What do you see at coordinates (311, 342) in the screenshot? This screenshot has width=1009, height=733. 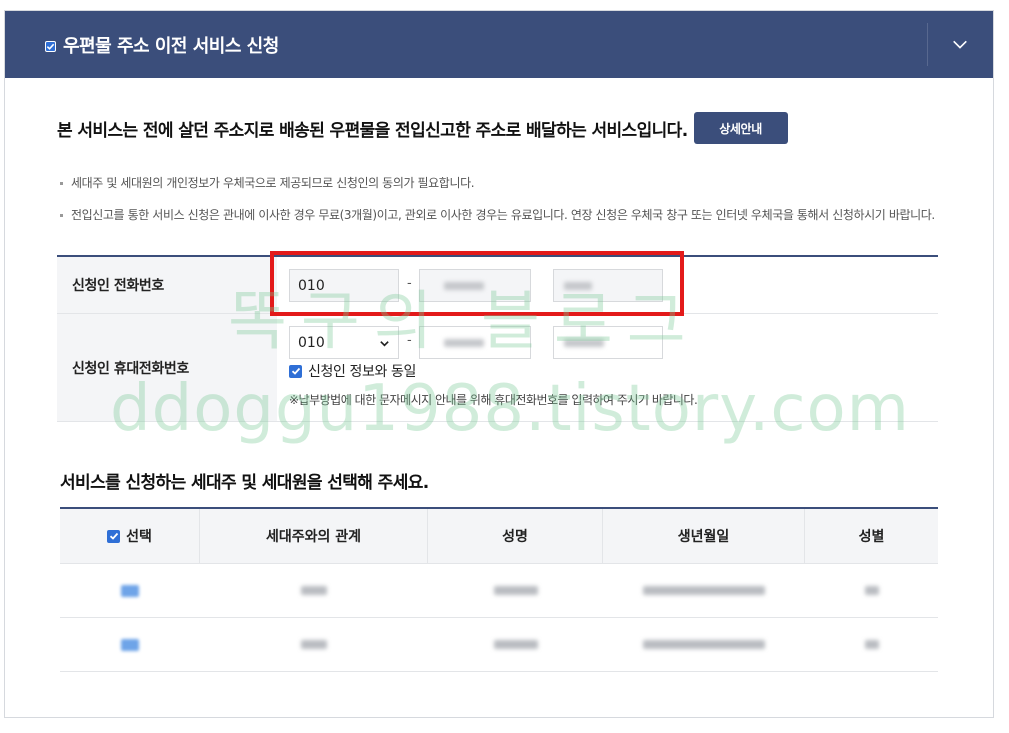 I see `mobile-area-value: 010` at bounding box center [311, 342].